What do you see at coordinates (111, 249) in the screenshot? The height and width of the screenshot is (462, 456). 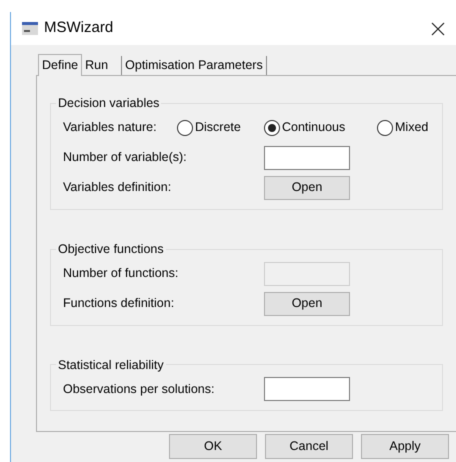 I see `group-title: Objective functions` at bounding box center [111, 249].